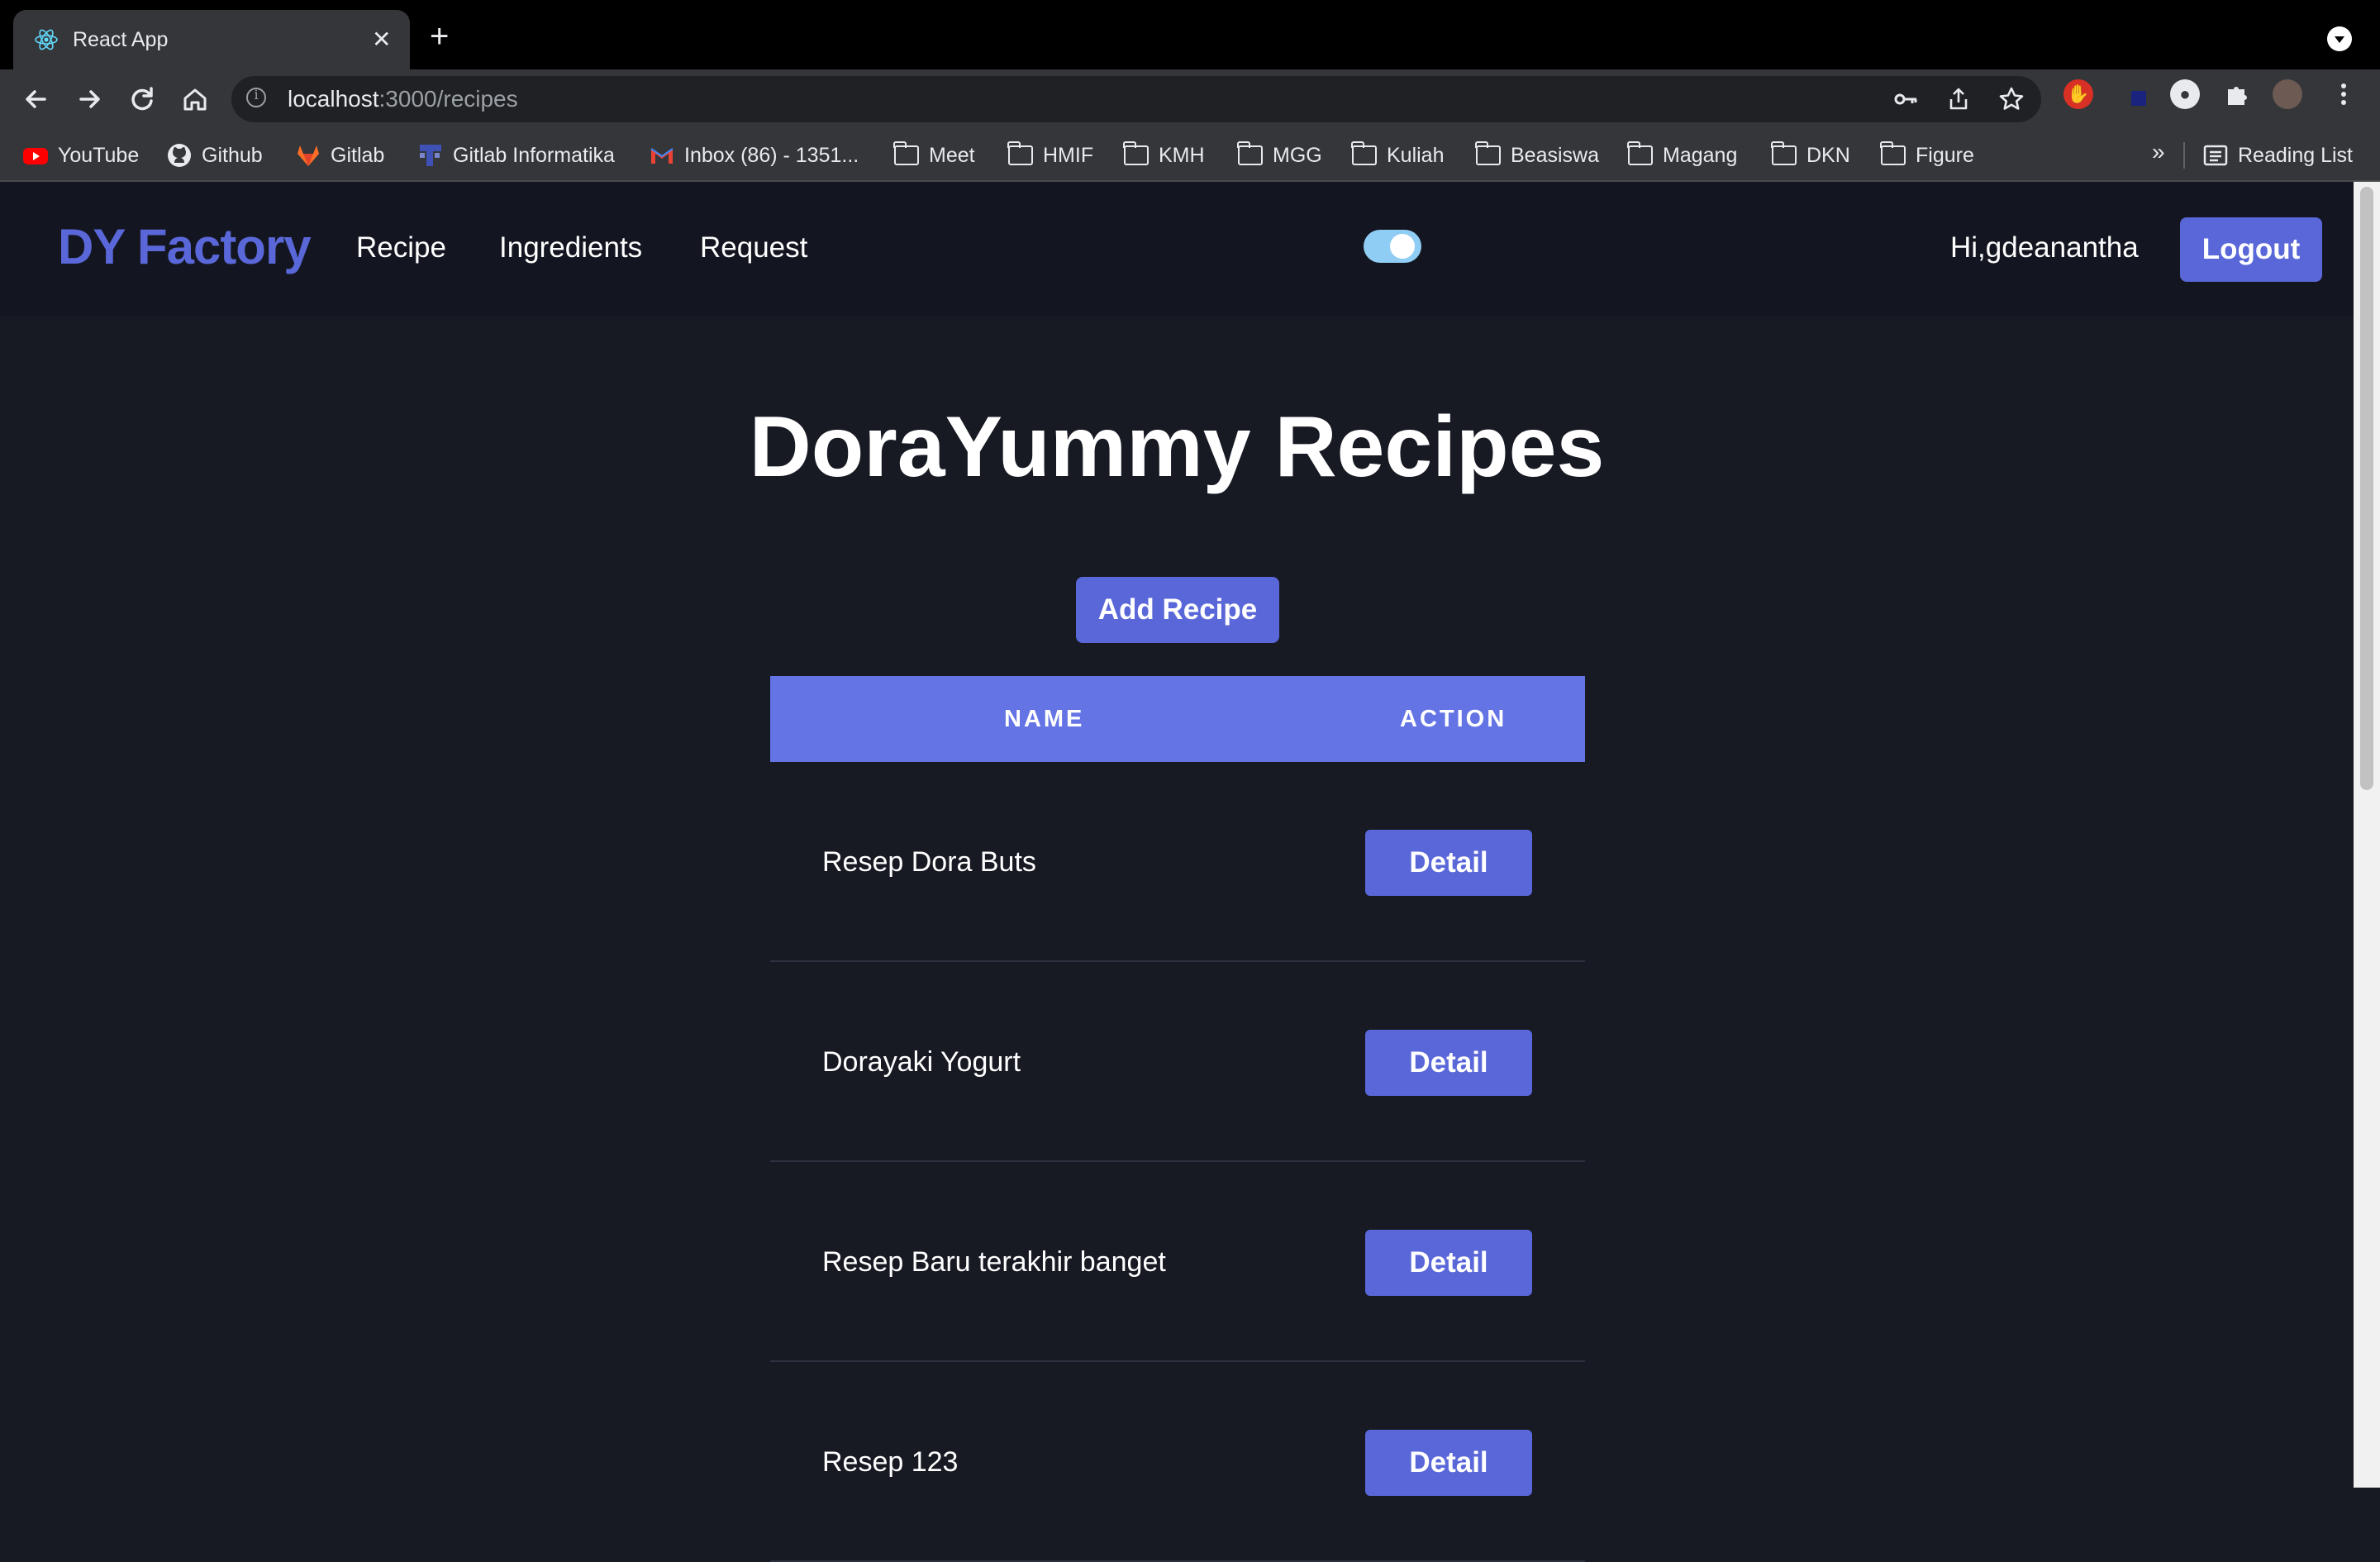 The image size is (2380, 1562). I want to click on url-text: localhost:3000/recipes, so click(403, 99).